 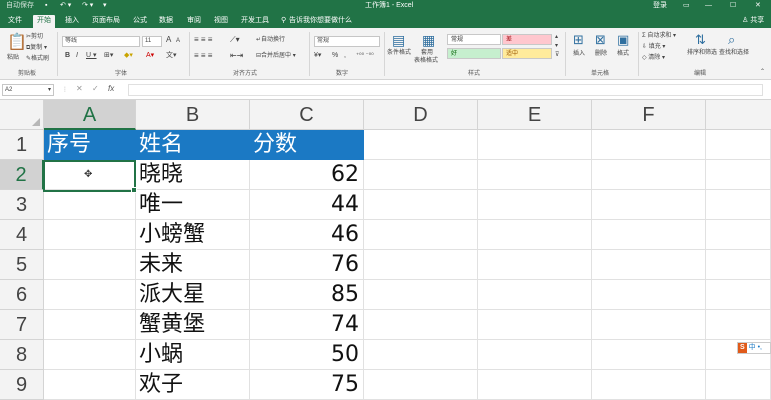 What do you see at coordinates (22, 385) in the screenshot?
I see `row-header-9: 9` at bounding box center [22, 385].